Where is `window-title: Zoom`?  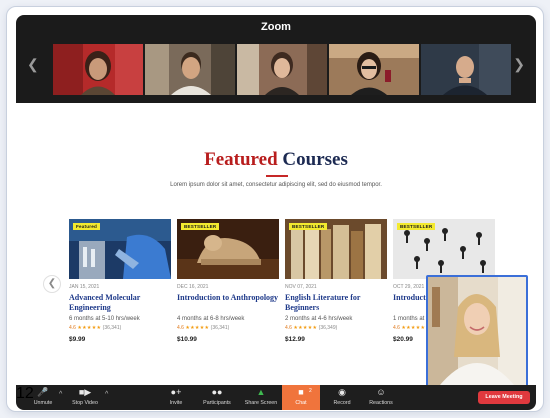
window-title: Zoom is located at coordinates (276, 27).